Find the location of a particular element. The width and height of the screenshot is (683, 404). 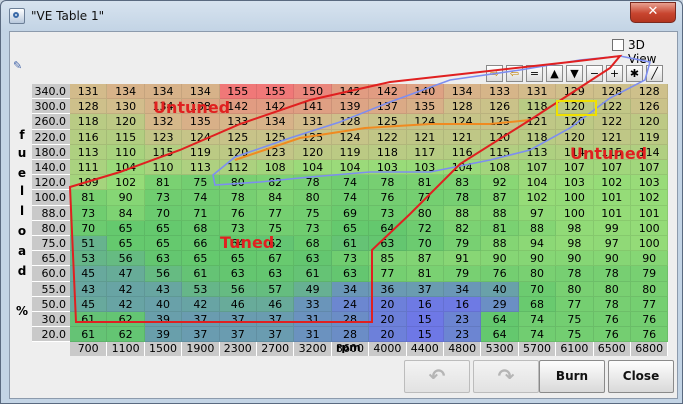

table-cell: 134 is located at coordinates (276, 122).